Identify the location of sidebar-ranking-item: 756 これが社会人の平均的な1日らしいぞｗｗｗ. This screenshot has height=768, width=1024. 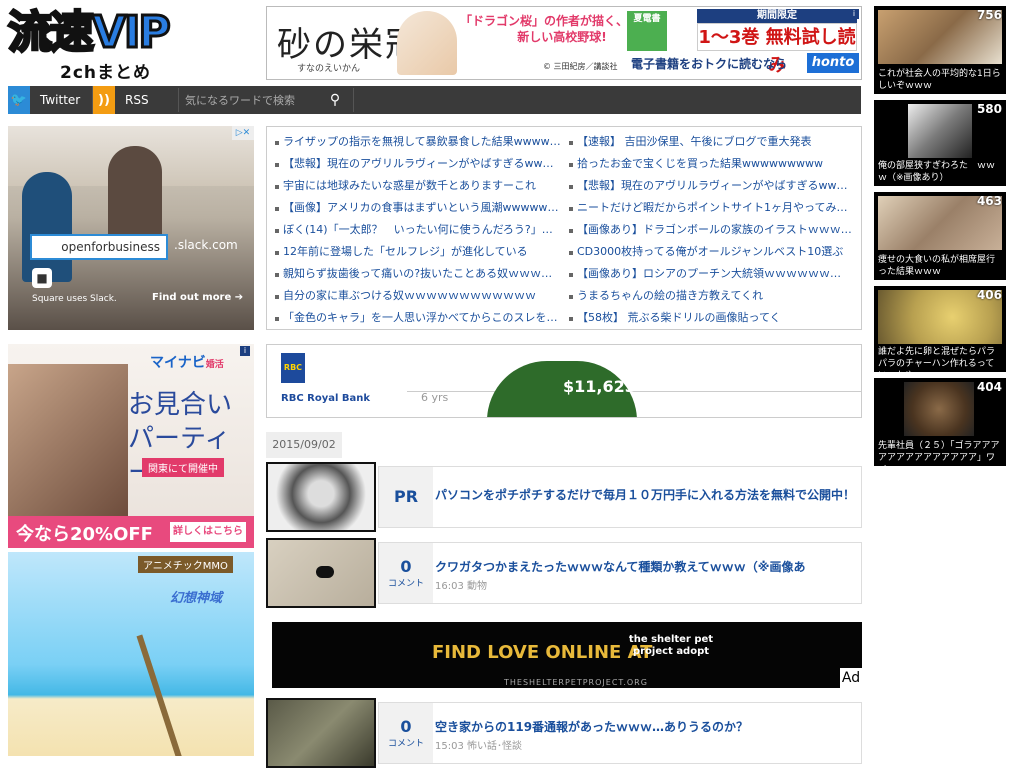
(940, 50).